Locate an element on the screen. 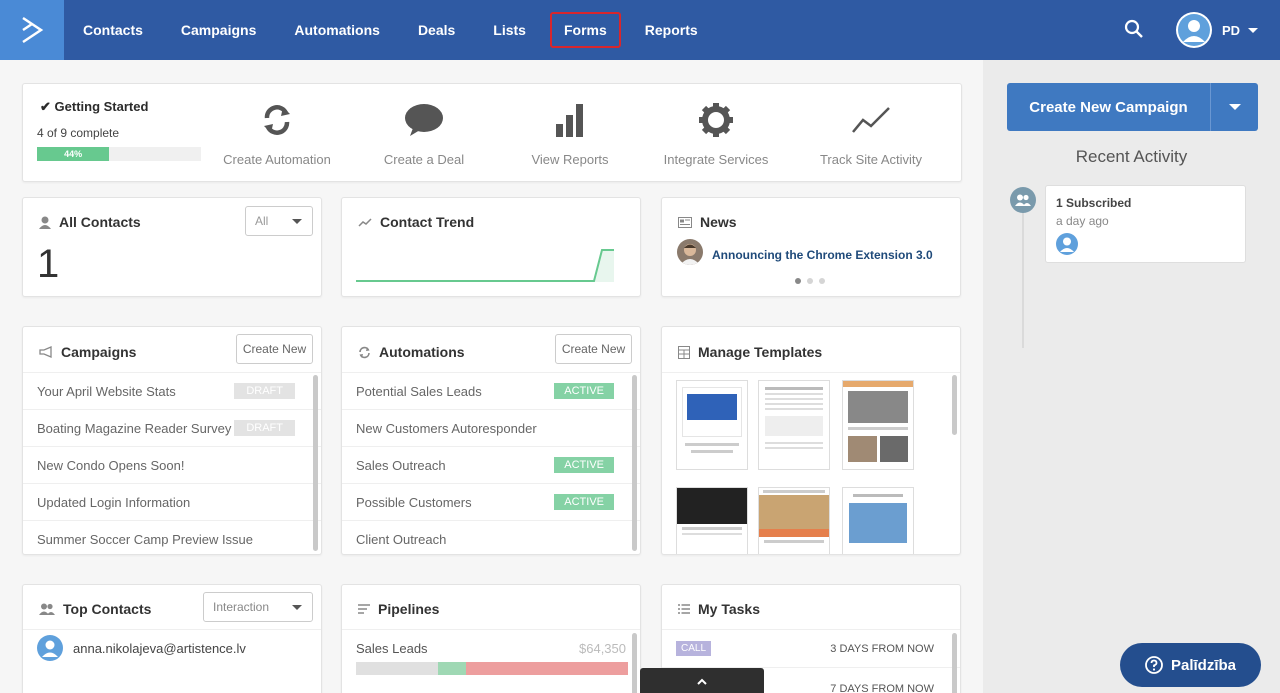 The height and width of the screenshot is (693, 1280). nav-forms-label: Forms is located at coordinates (585, 30).